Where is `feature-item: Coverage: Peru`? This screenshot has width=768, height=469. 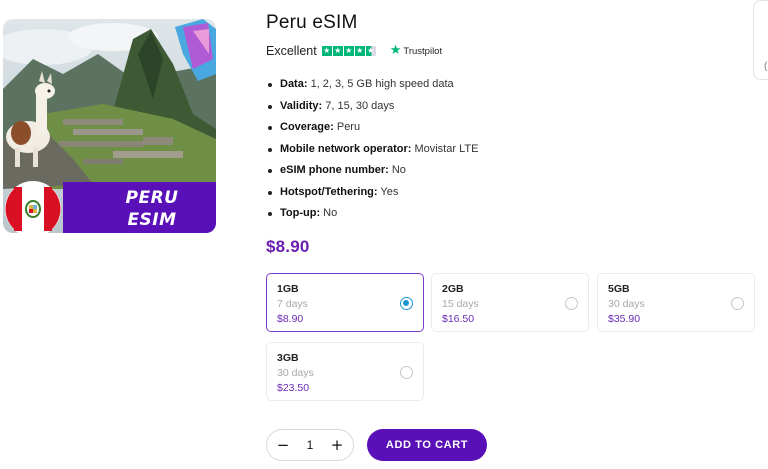
feature-item: Coverage: Peru is located at coordinates (373, 128).